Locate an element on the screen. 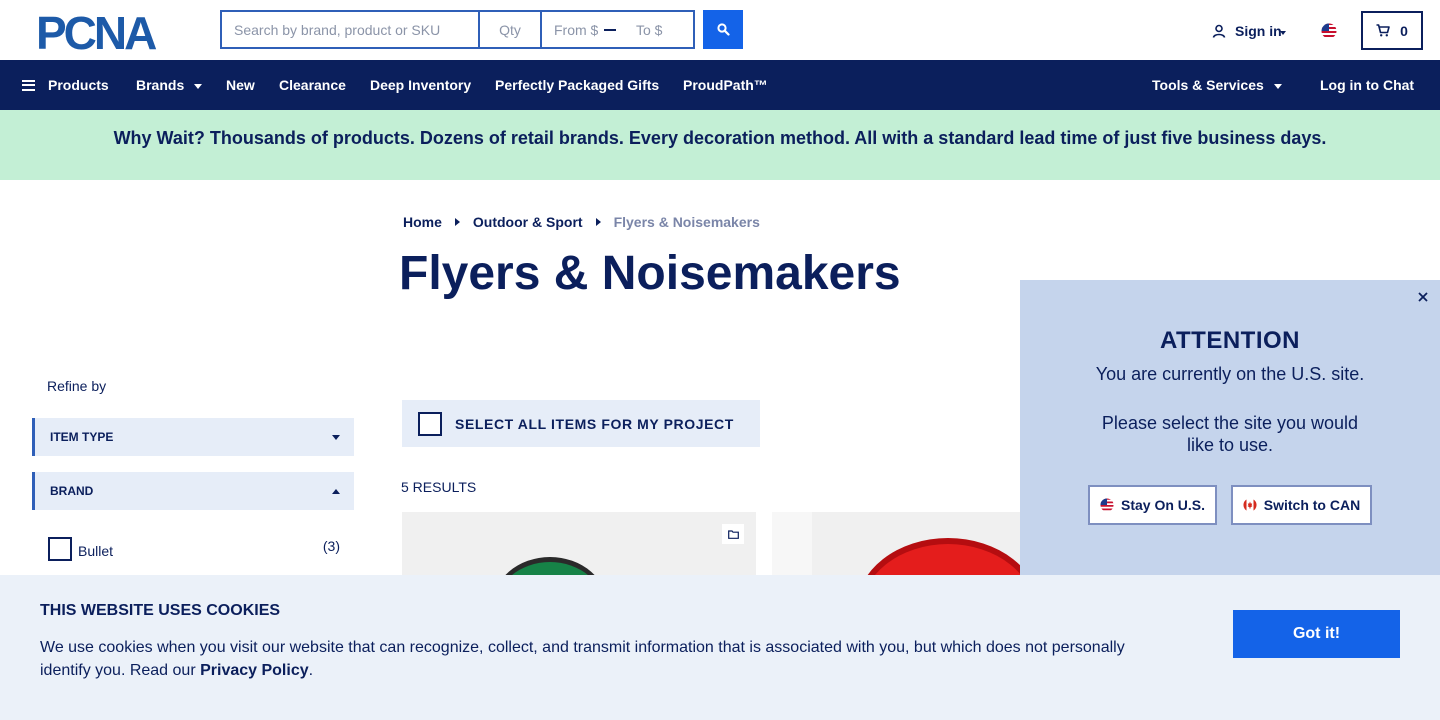 Image resolution: width=1440 pixels, height=720 pixels. user-icon is located at coordinates (1219, 31).